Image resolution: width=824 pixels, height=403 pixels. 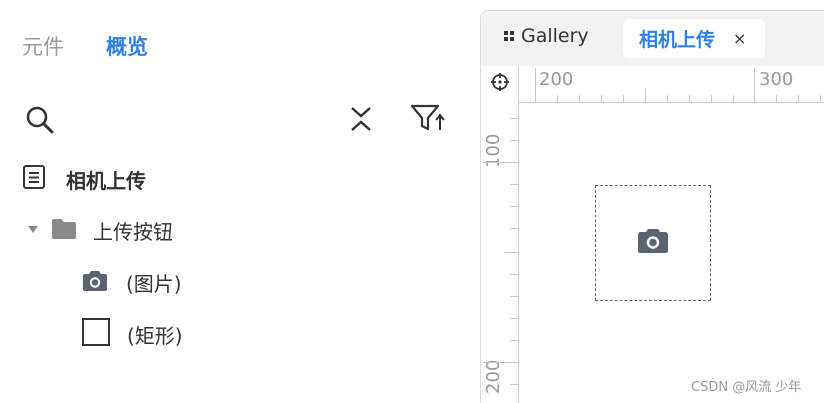 I want to click on ruler-label: 300, so click(x=776, y=79).